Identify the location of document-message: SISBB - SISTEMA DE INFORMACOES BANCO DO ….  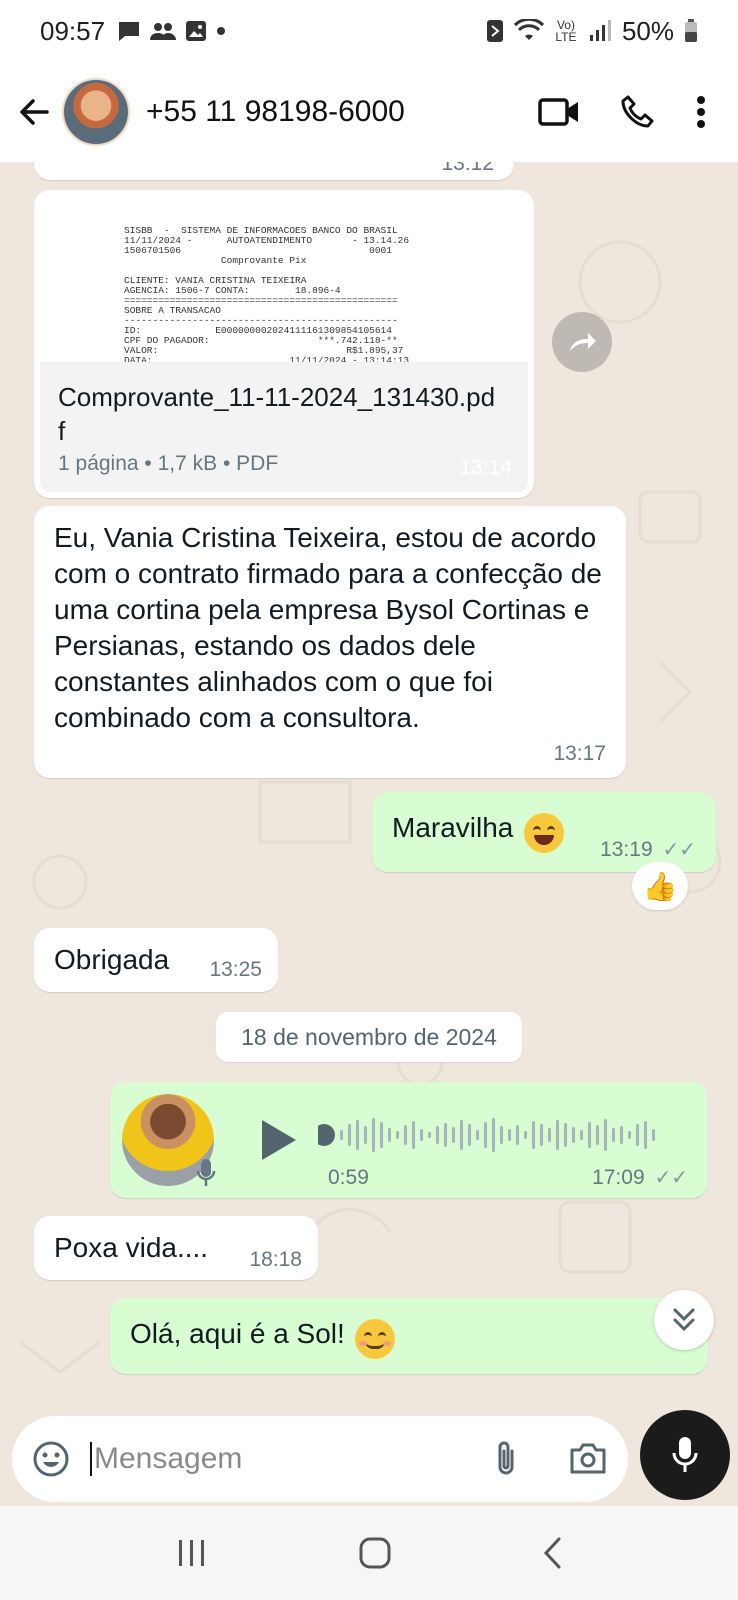
(284, 344).